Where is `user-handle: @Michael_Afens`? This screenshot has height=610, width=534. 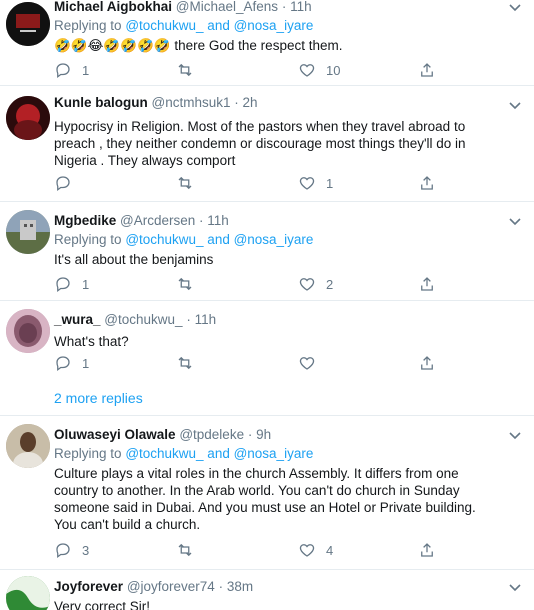 user-handle: @Michael_Afens is located at coordinates (227, 7).